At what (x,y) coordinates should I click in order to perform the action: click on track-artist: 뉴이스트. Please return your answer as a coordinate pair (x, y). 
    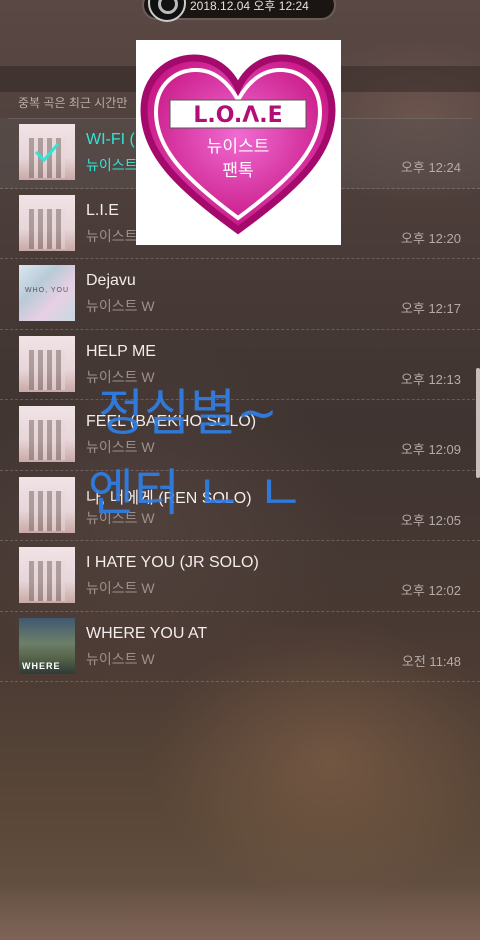
    Looking at the image, I should click on (112, 165).